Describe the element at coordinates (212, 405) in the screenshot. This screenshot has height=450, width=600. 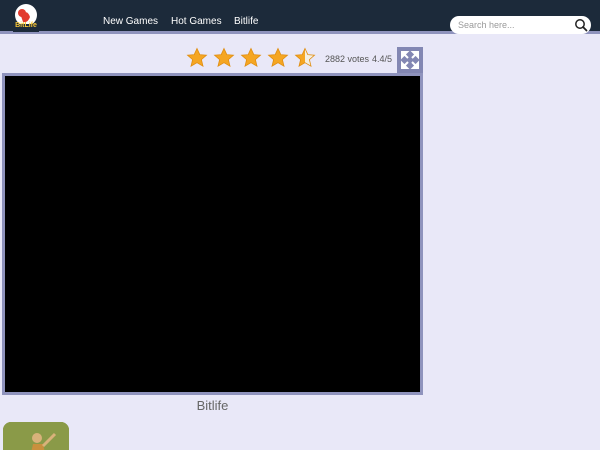
I see `game-title: Bitlife` at that location.